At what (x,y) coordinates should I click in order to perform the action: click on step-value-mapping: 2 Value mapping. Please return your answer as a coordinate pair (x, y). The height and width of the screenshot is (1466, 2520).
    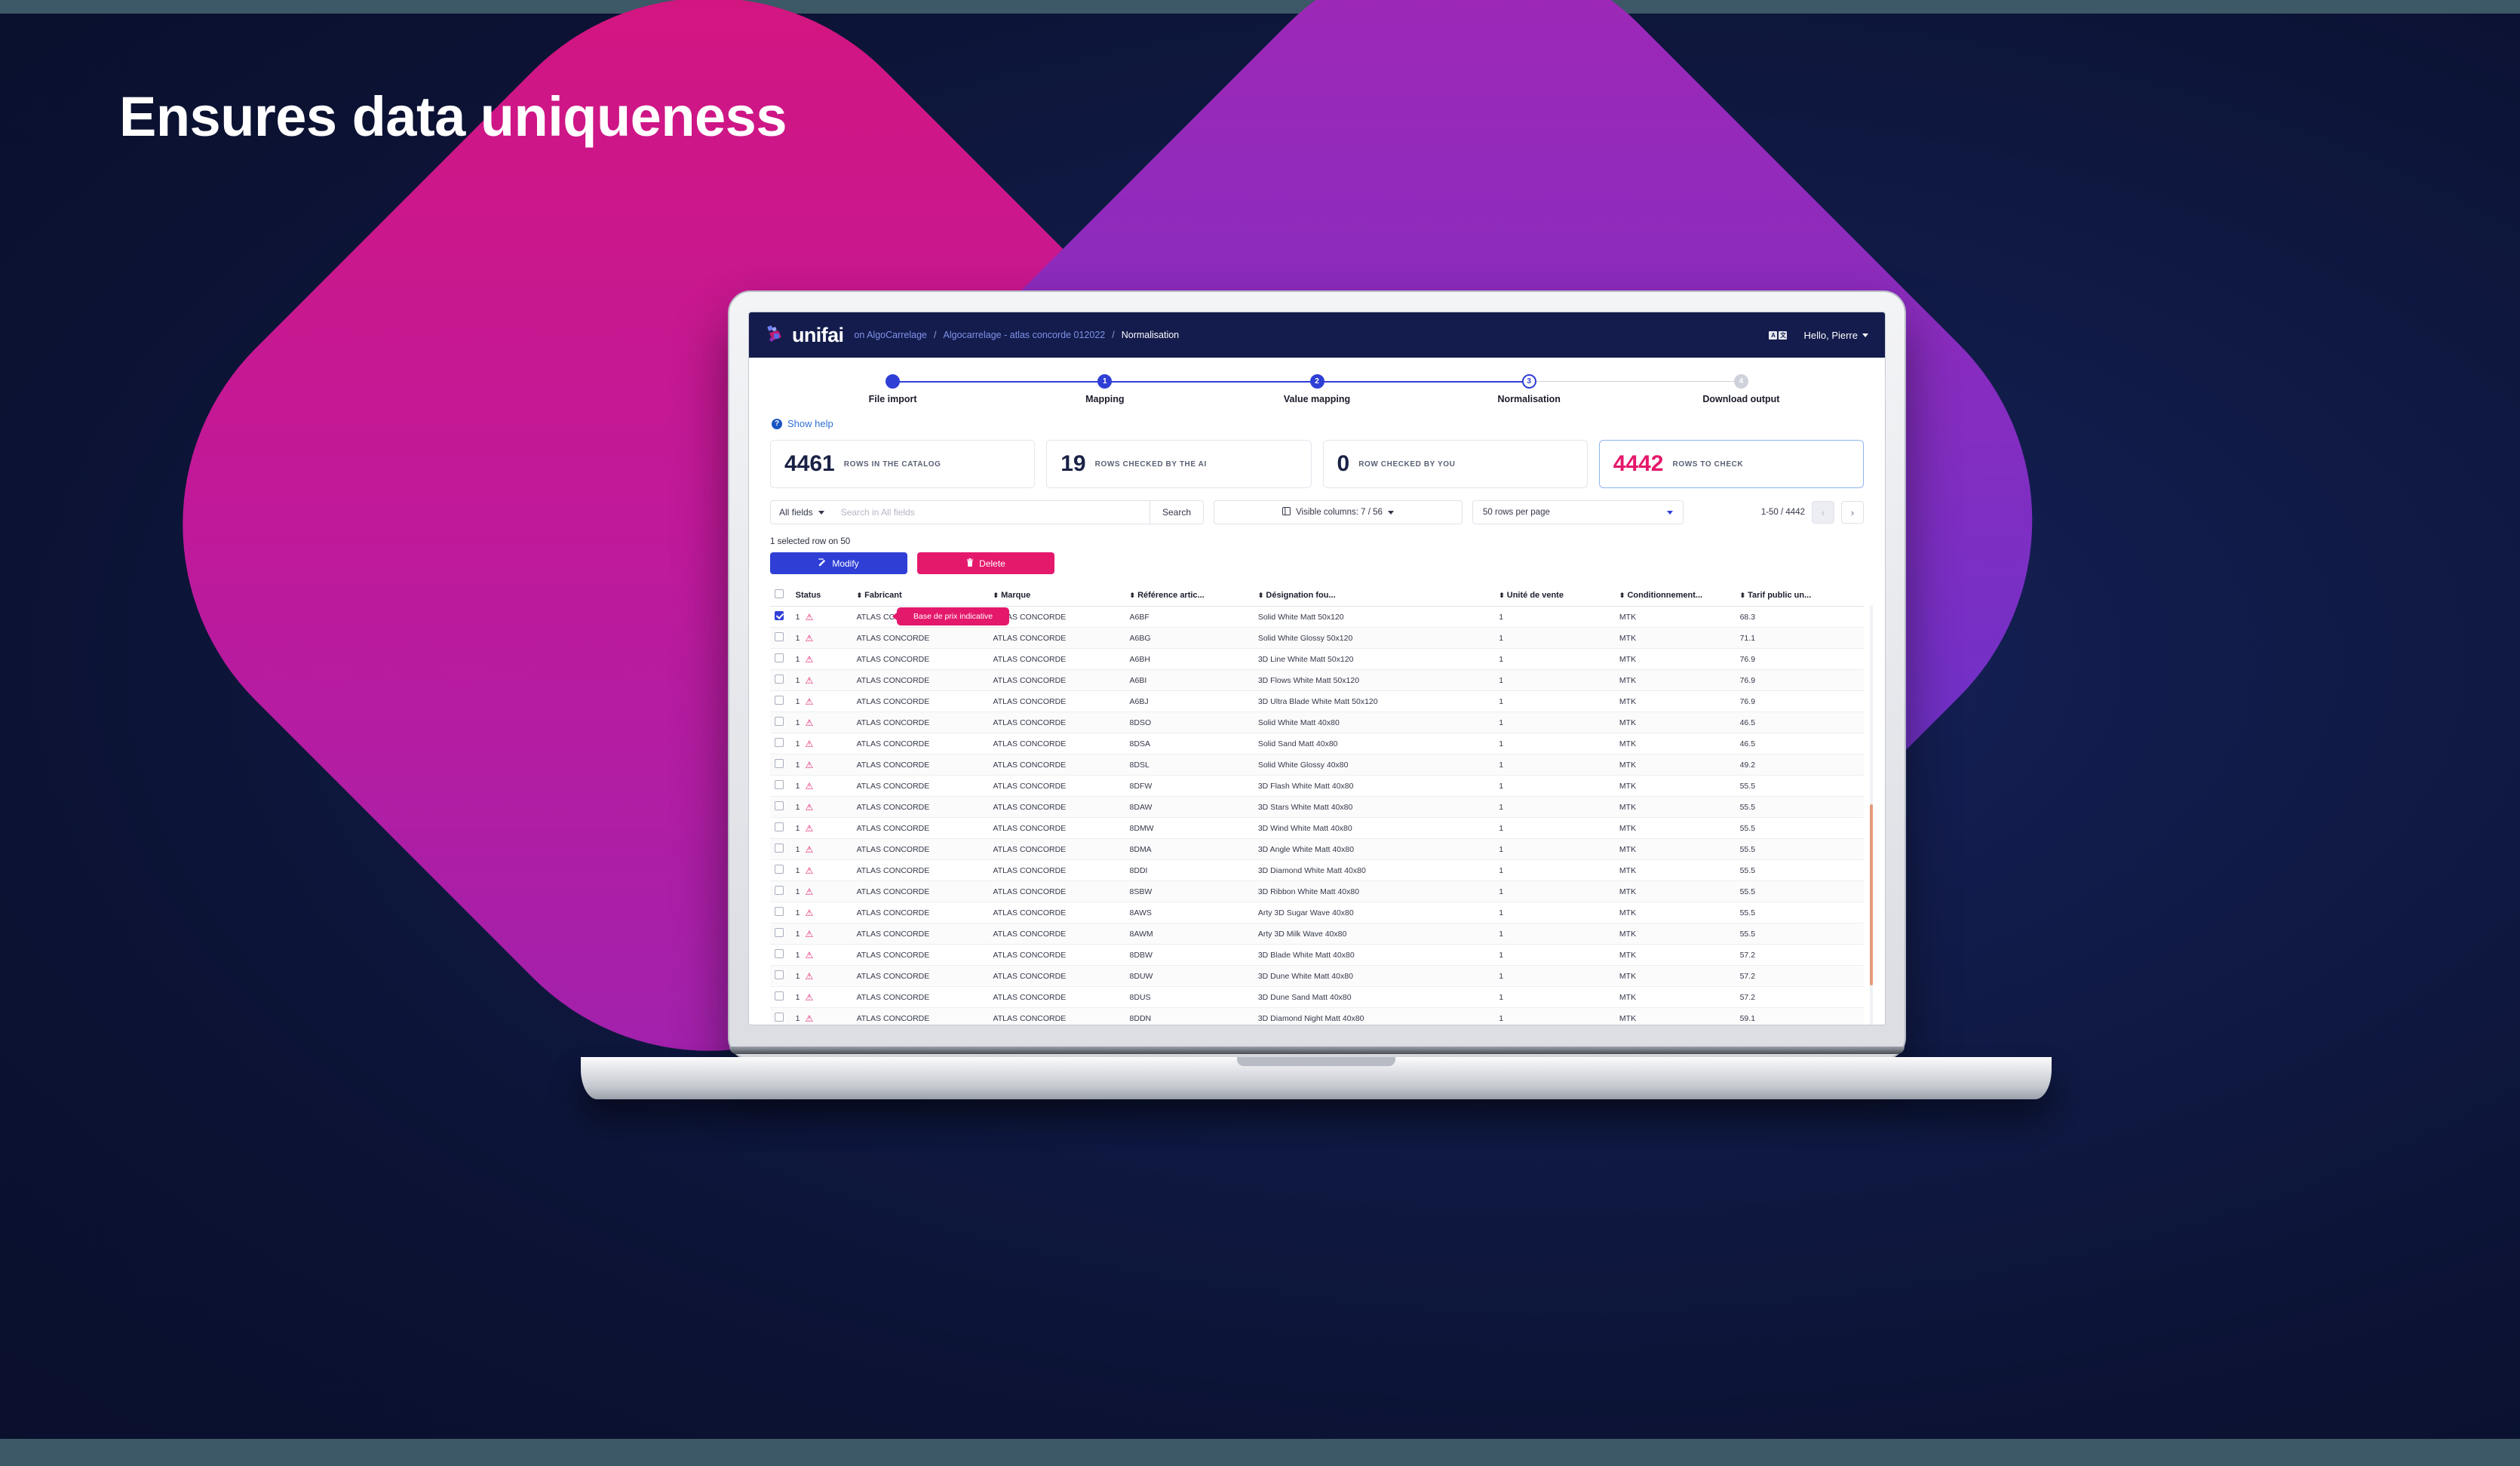
    Looking at the image, I should click on (1370, 389).